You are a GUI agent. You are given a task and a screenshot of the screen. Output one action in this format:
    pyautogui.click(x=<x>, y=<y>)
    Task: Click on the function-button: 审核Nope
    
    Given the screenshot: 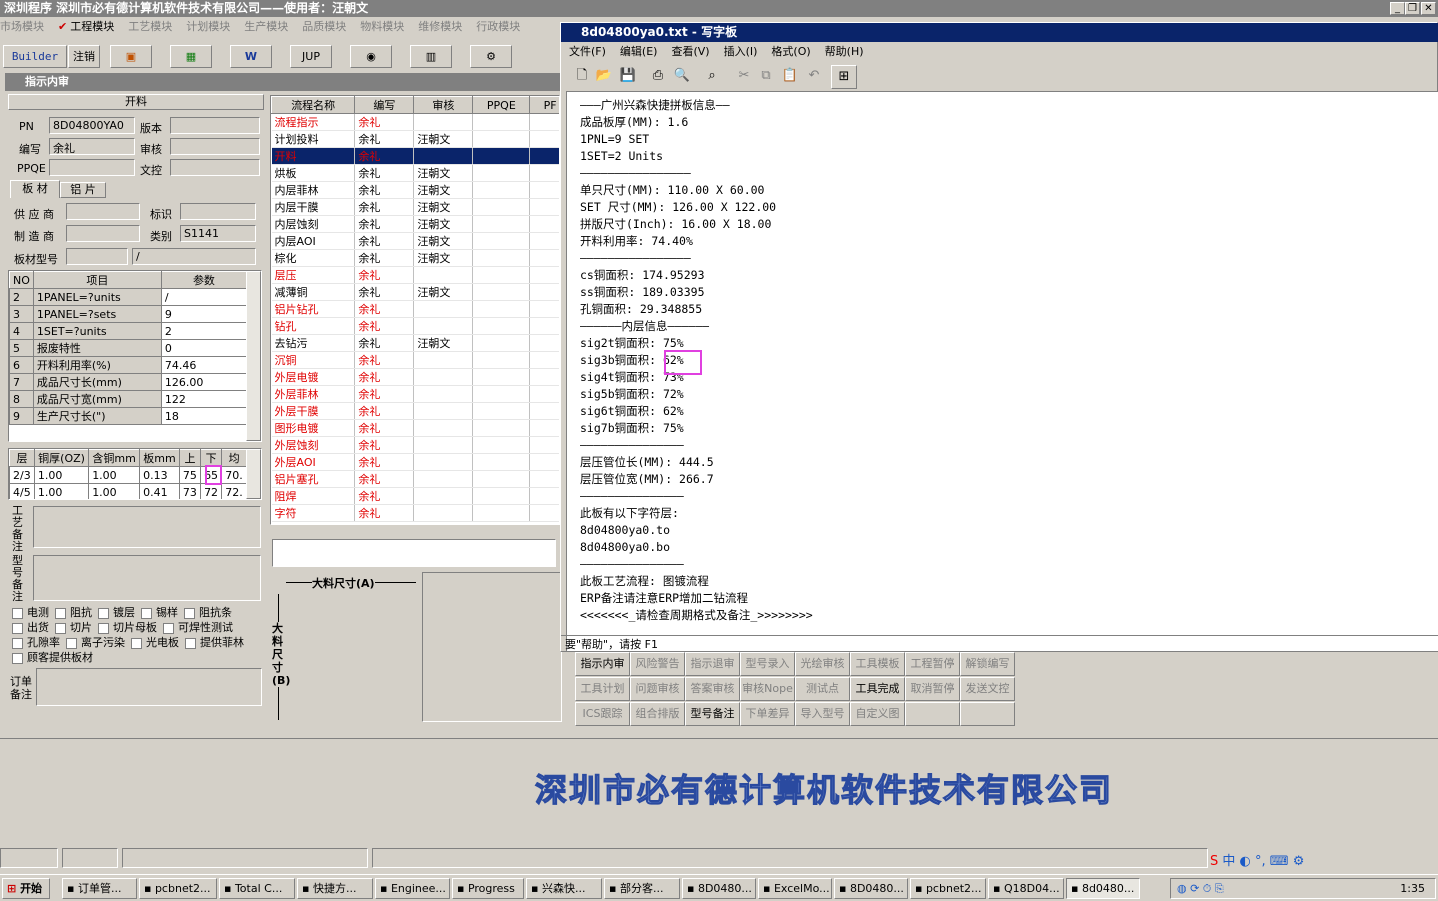 What is the action you would take?
    pyautogui.click(x=767, y=689)
    